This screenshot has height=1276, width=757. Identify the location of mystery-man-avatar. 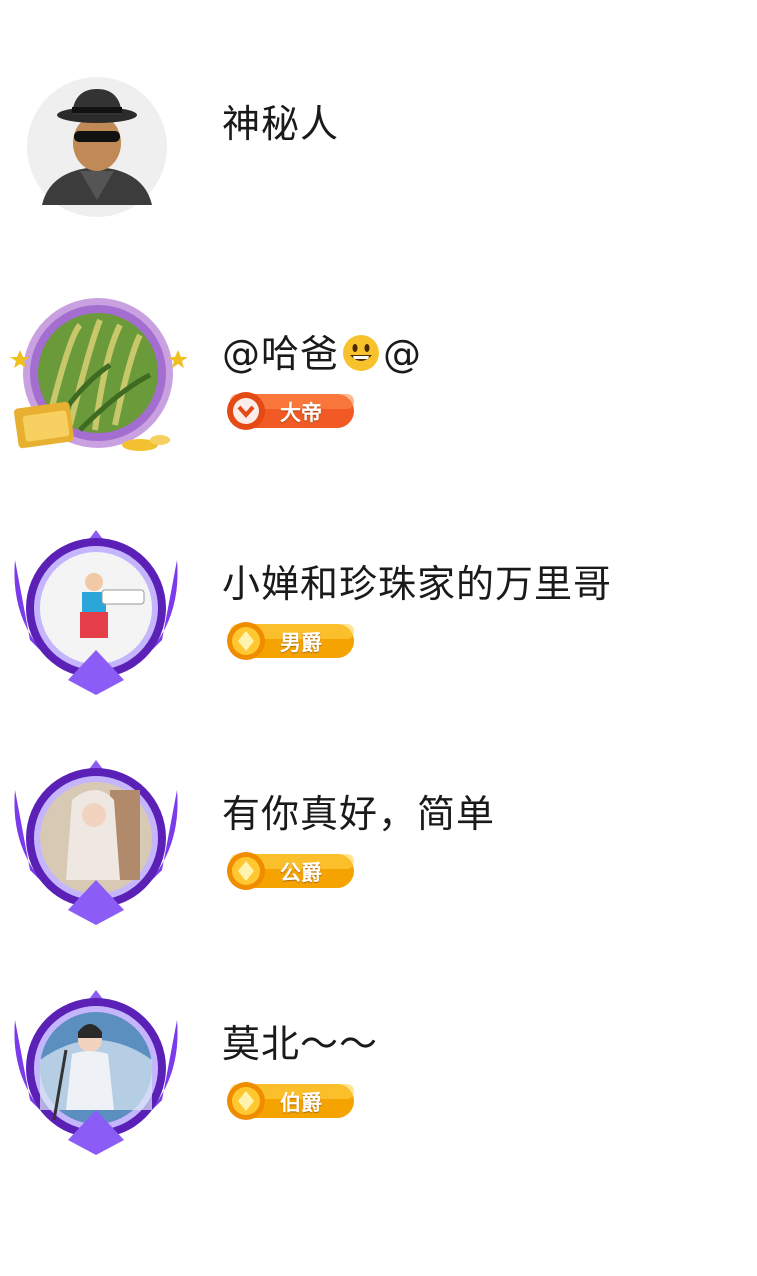
(97, 147).